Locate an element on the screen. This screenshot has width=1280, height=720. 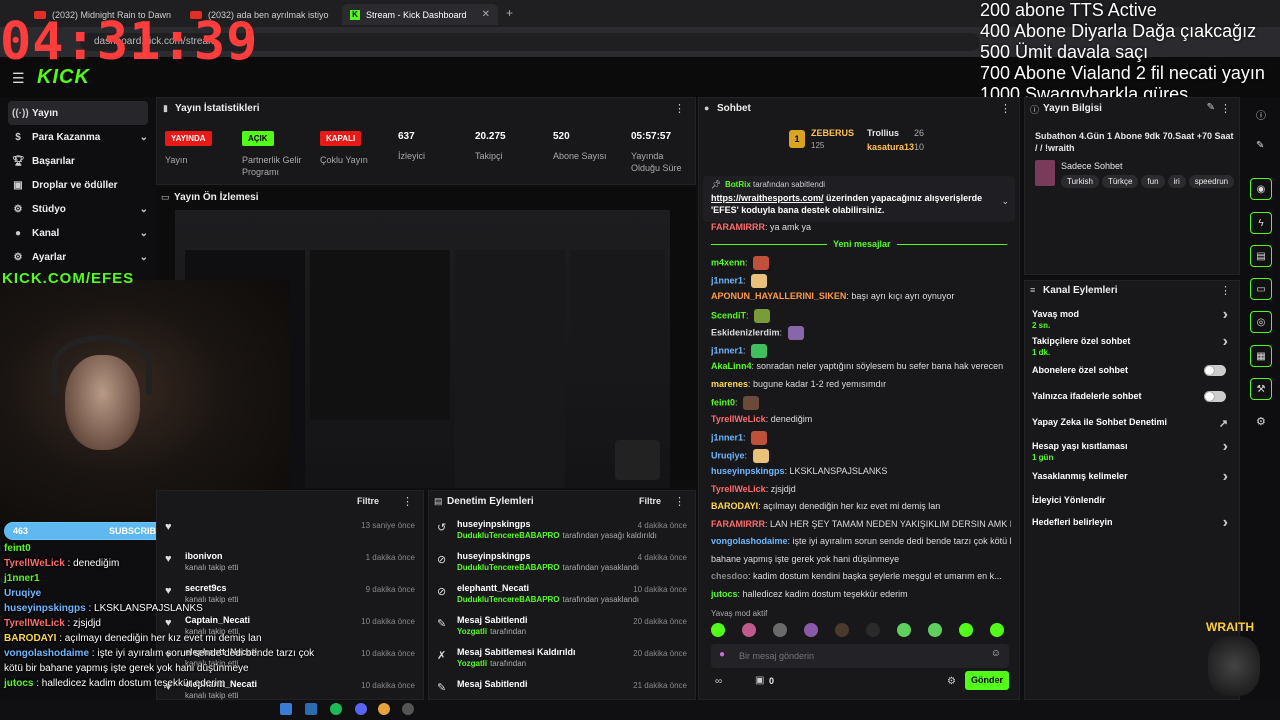
chrome-icon is located at coordinates (384, 709).